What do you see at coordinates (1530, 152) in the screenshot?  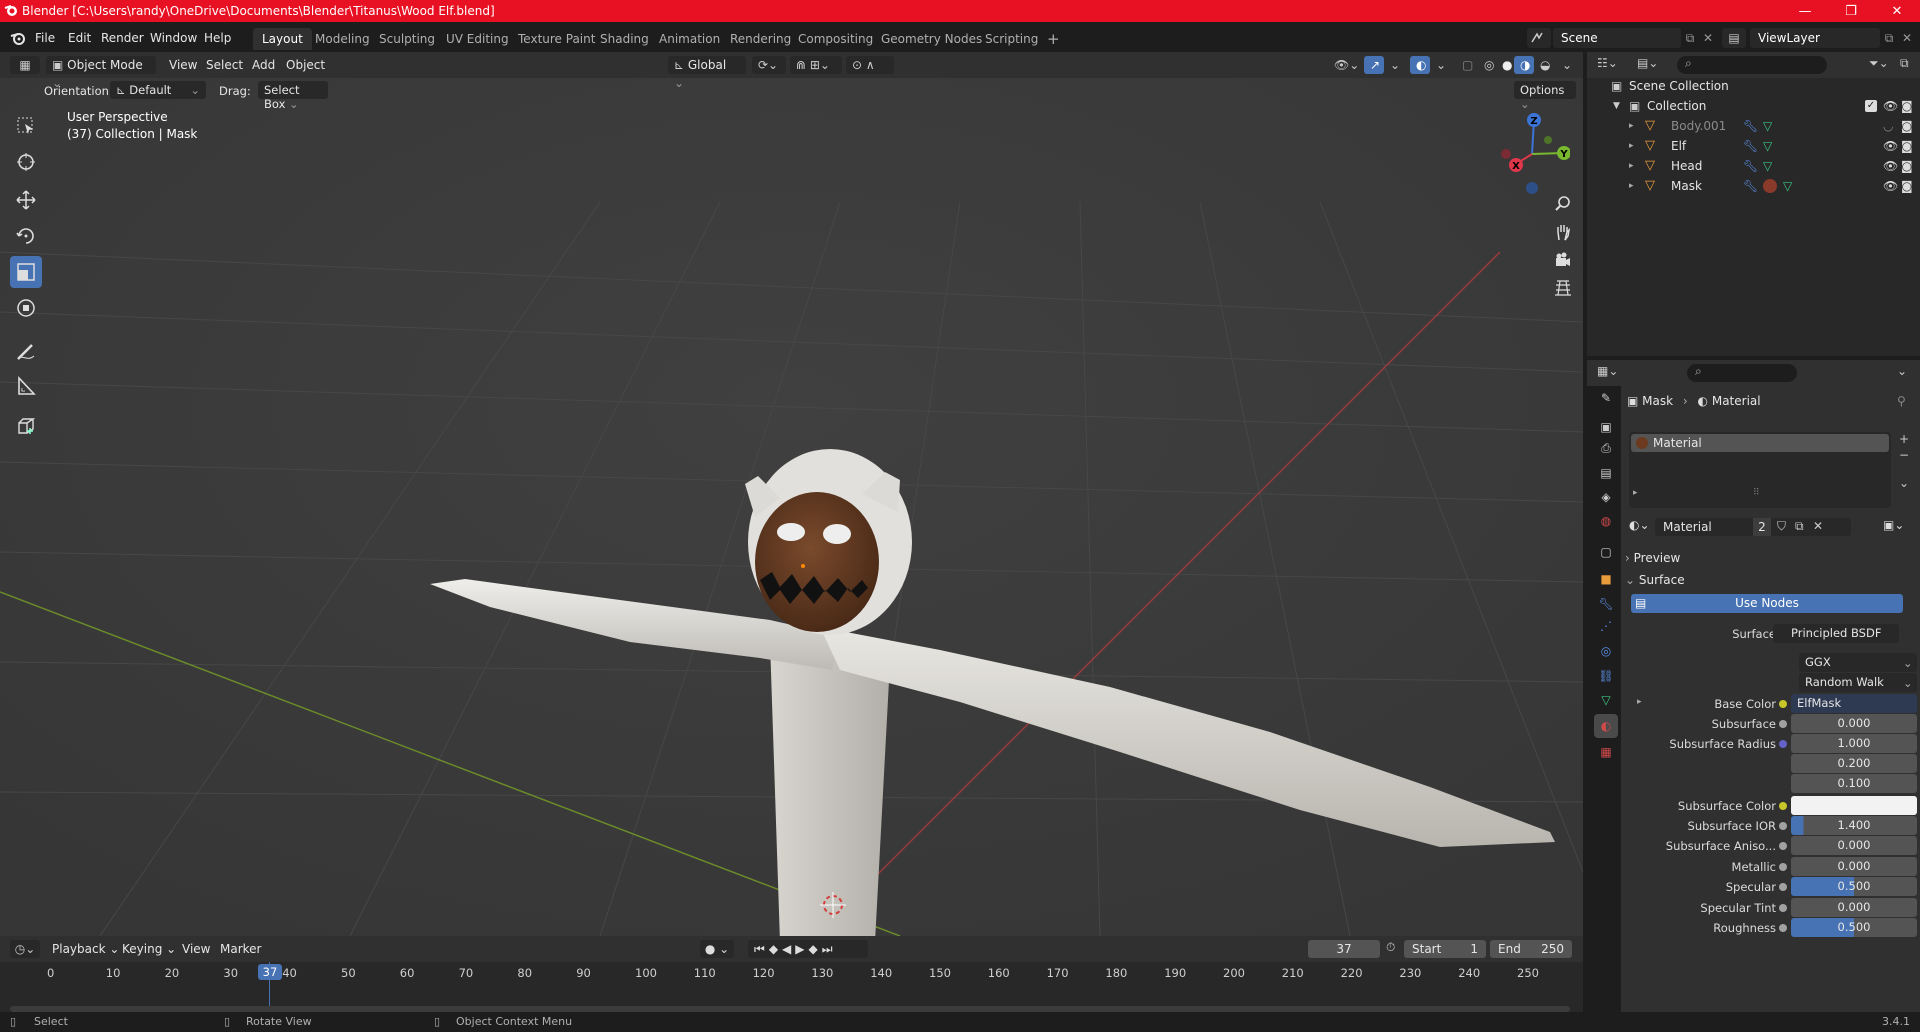 I see `navigation-gizmo: Z X Y` at bounding box center [1530, 152].